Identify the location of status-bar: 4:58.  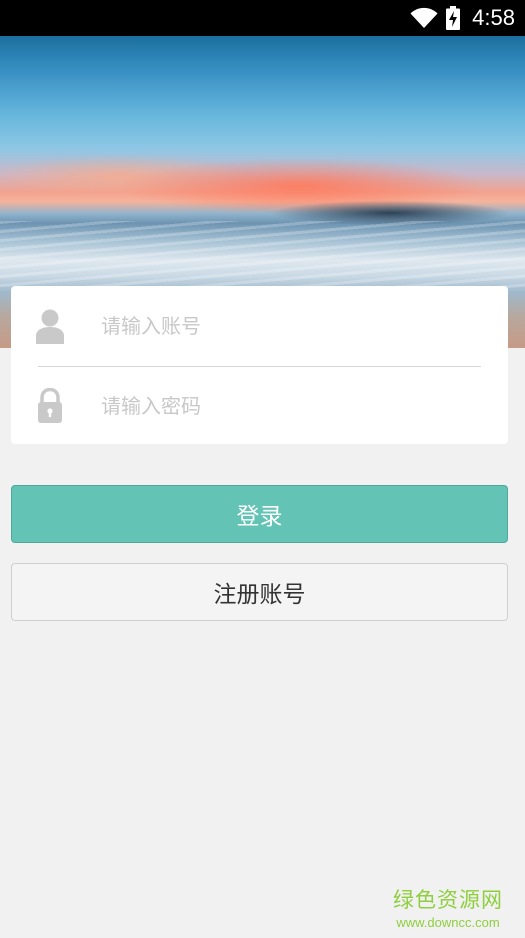
(262, 18).